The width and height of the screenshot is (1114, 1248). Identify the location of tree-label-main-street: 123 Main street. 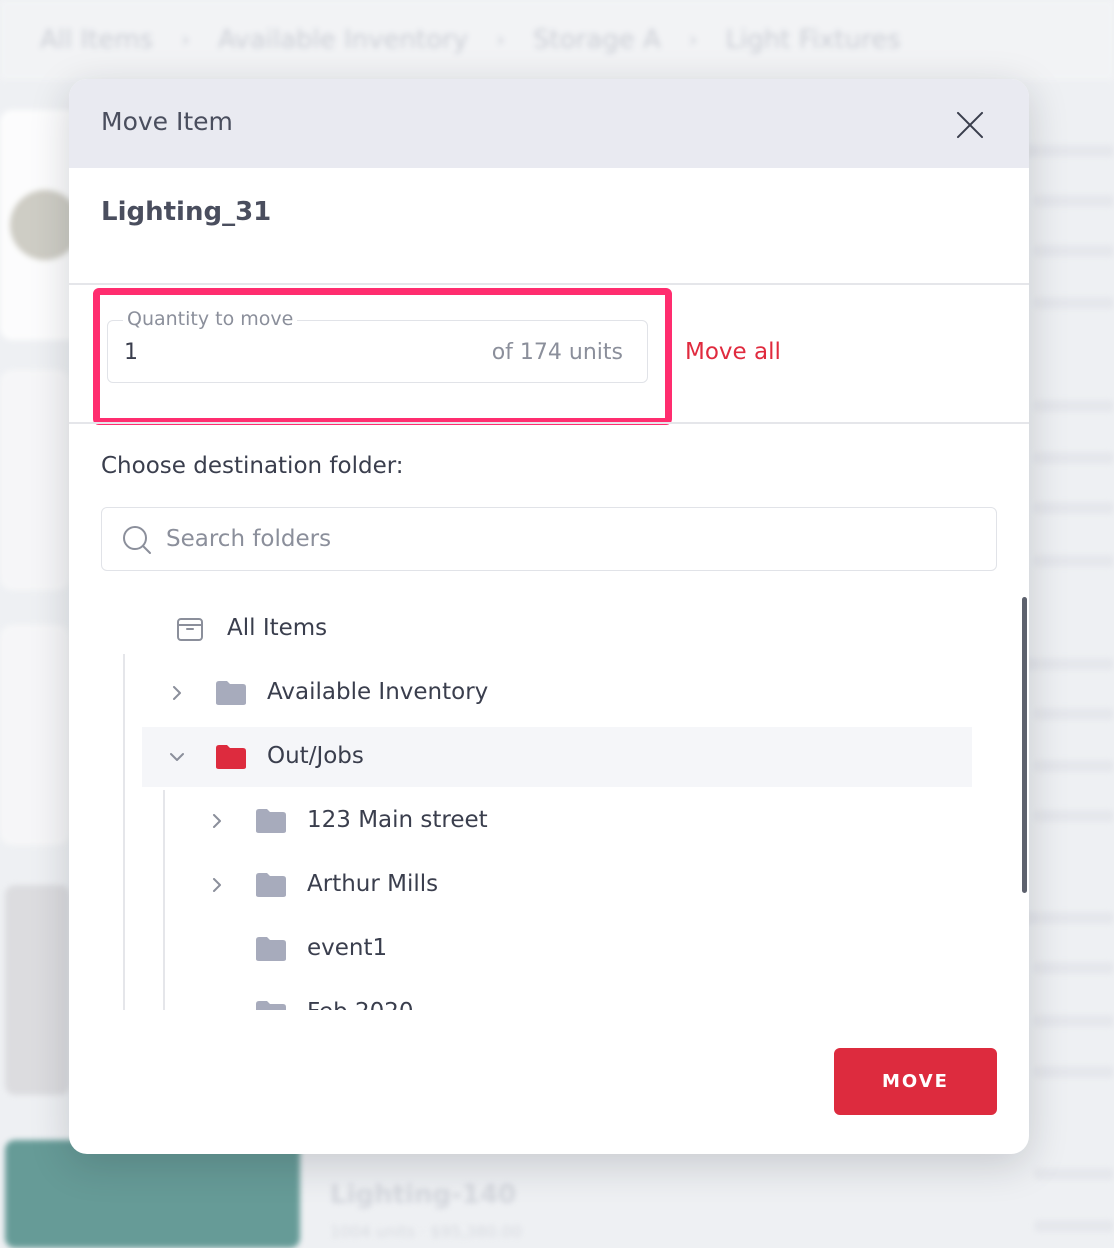
(397, 820).